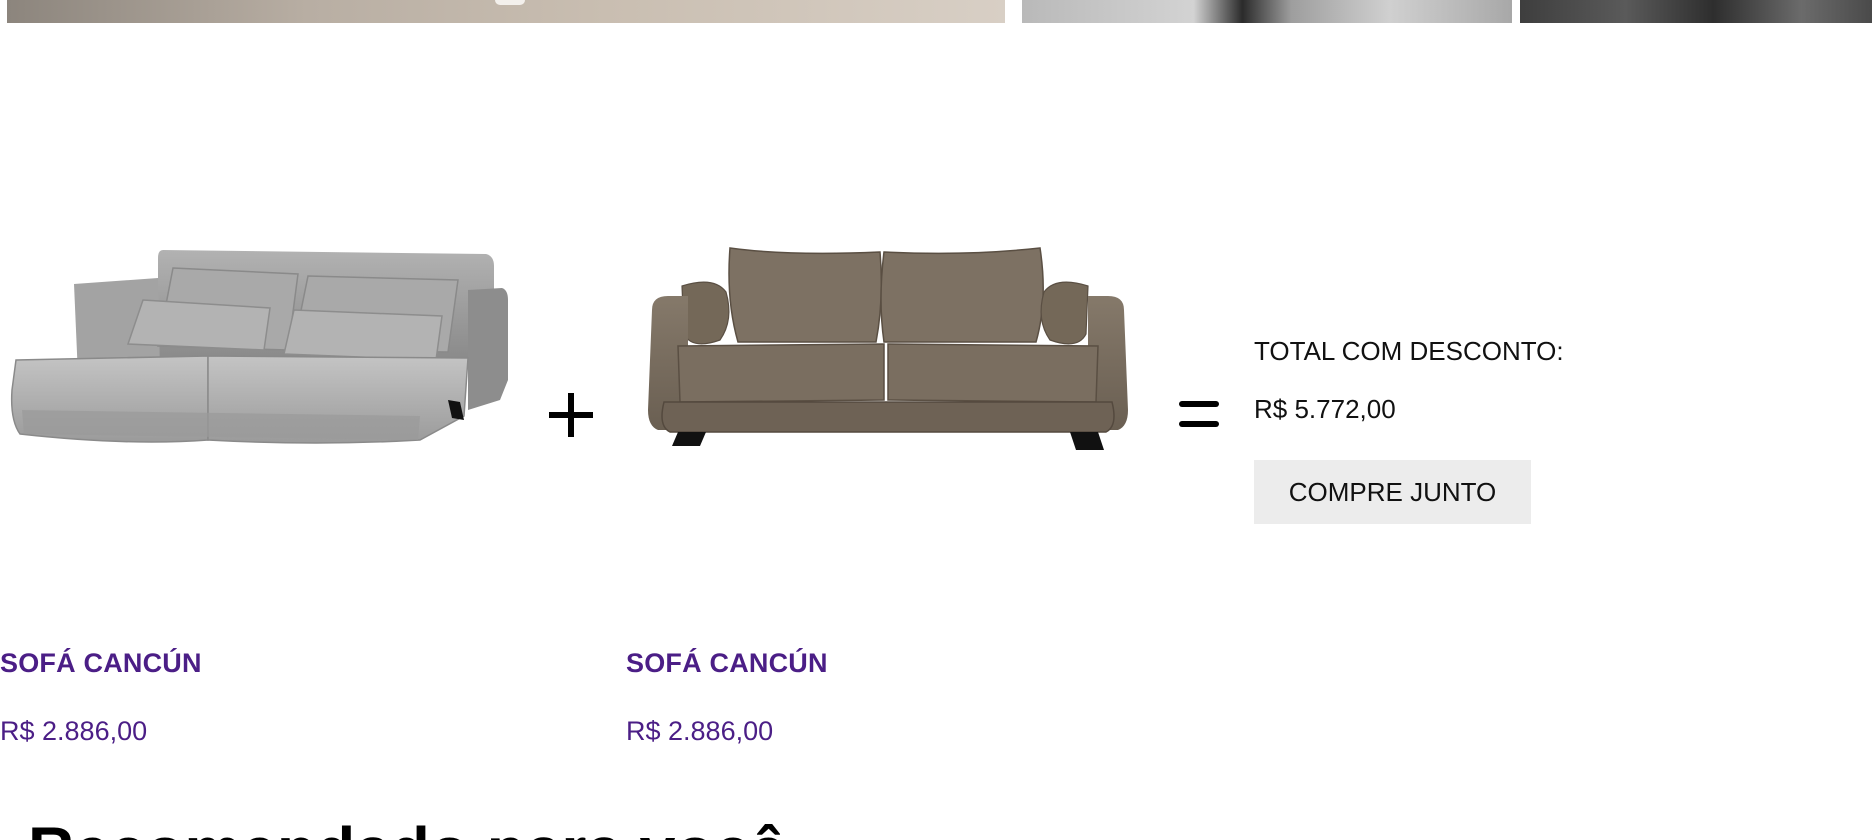  I want to click on total-price: R$ 5.772,00, so click(1325, 409).